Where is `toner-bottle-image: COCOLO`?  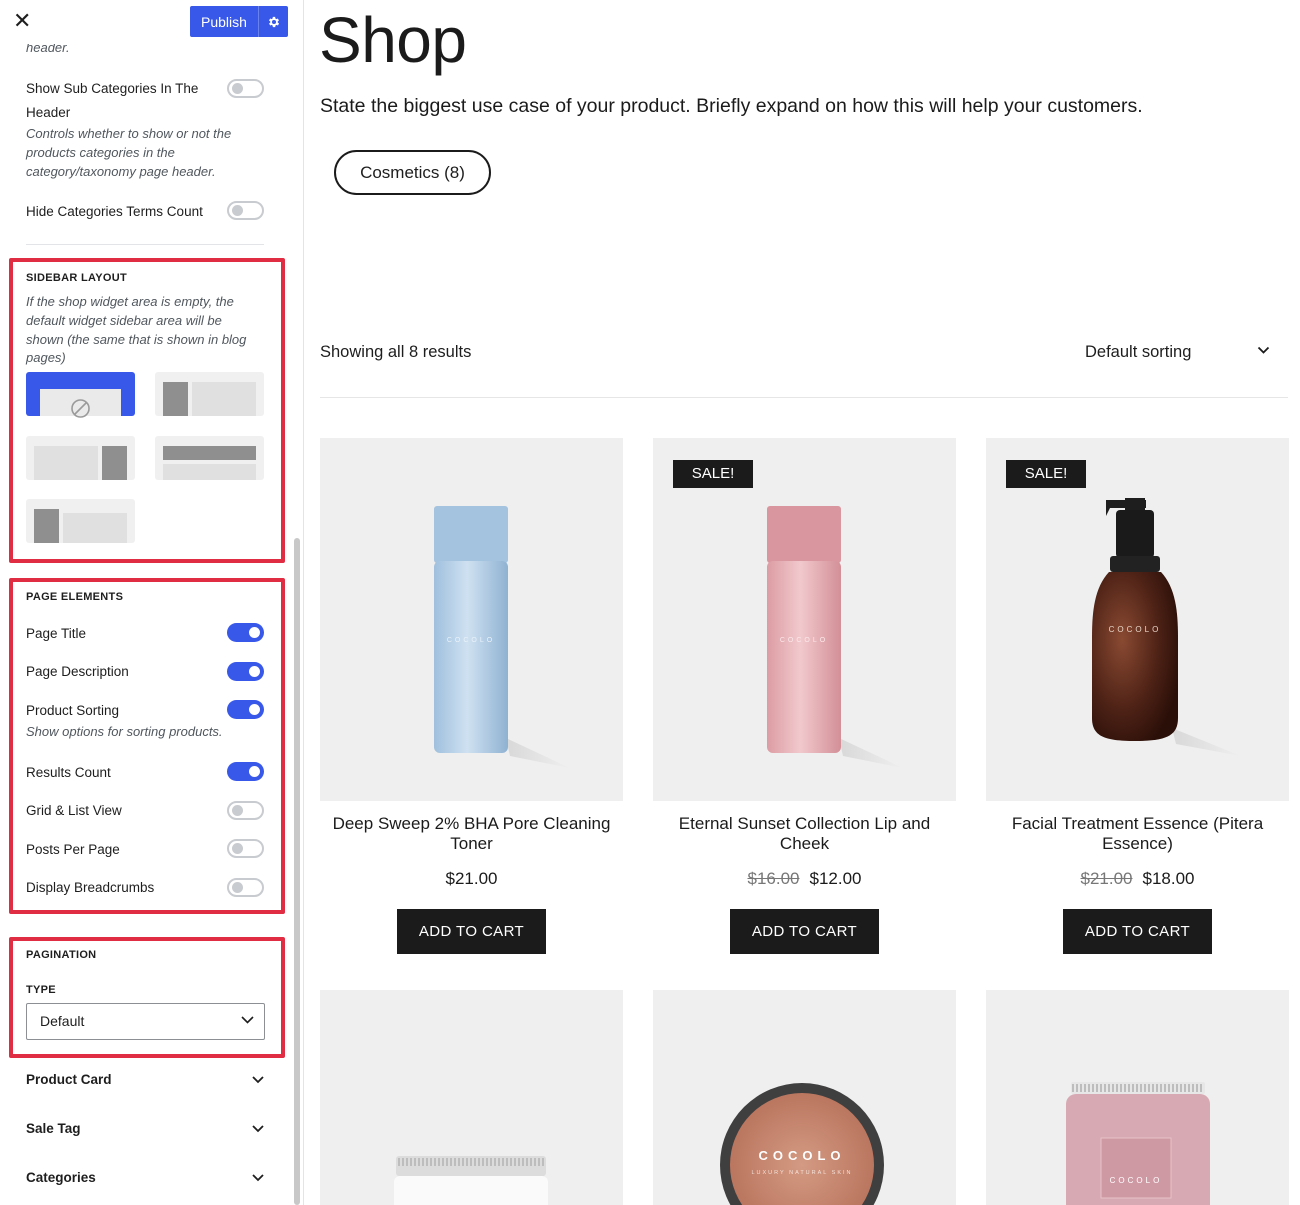
toner-bottle-image: COCOLO is located at coordinates (502, 637).